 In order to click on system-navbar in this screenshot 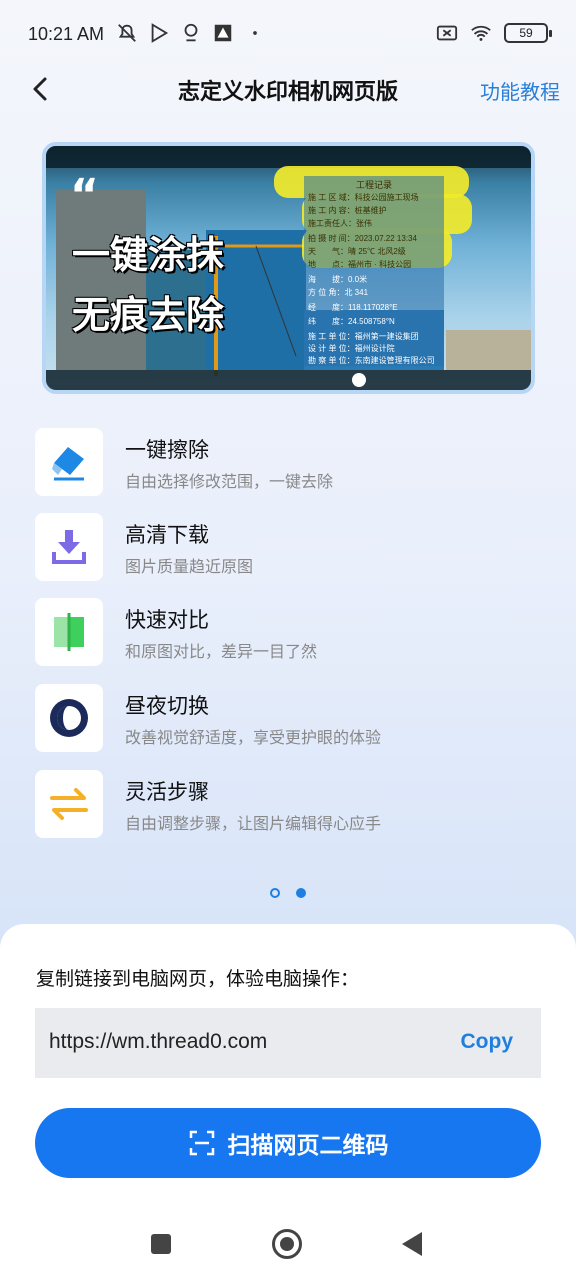, I will do `click(288, 1245)`.